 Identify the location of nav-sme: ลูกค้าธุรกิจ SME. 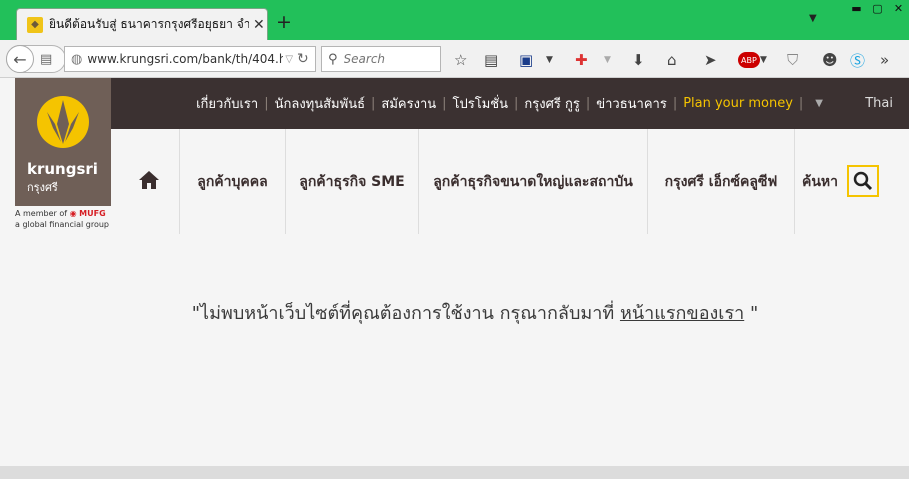
(352, 181).